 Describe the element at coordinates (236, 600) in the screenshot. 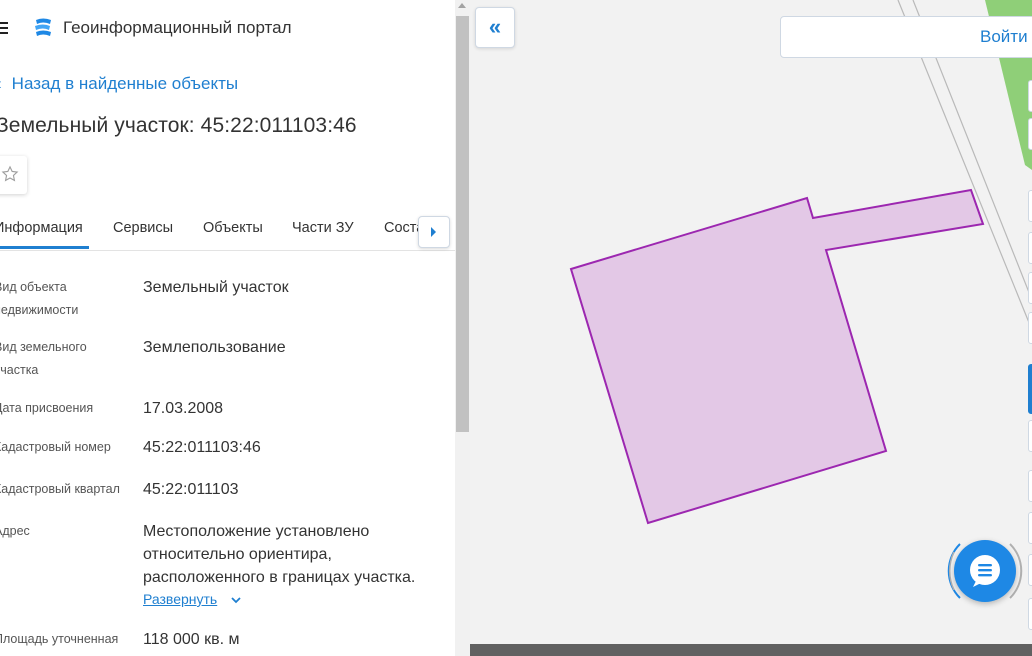

I see `chevron-down-icon` at that location.